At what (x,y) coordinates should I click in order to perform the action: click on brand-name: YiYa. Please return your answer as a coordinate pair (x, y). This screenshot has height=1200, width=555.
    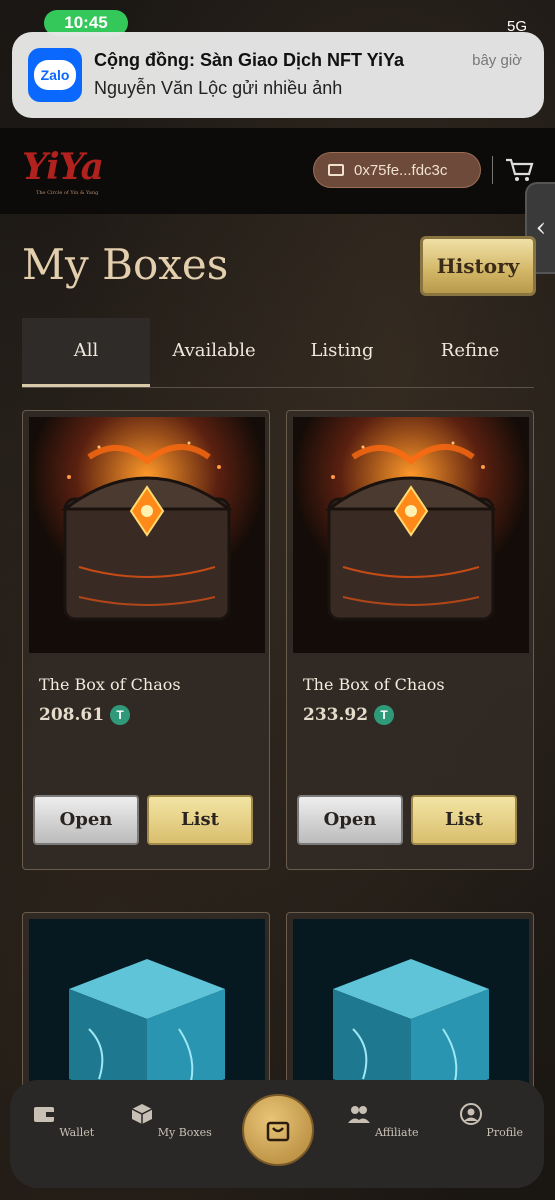
    Looking at the image, I should click on (63, 167).